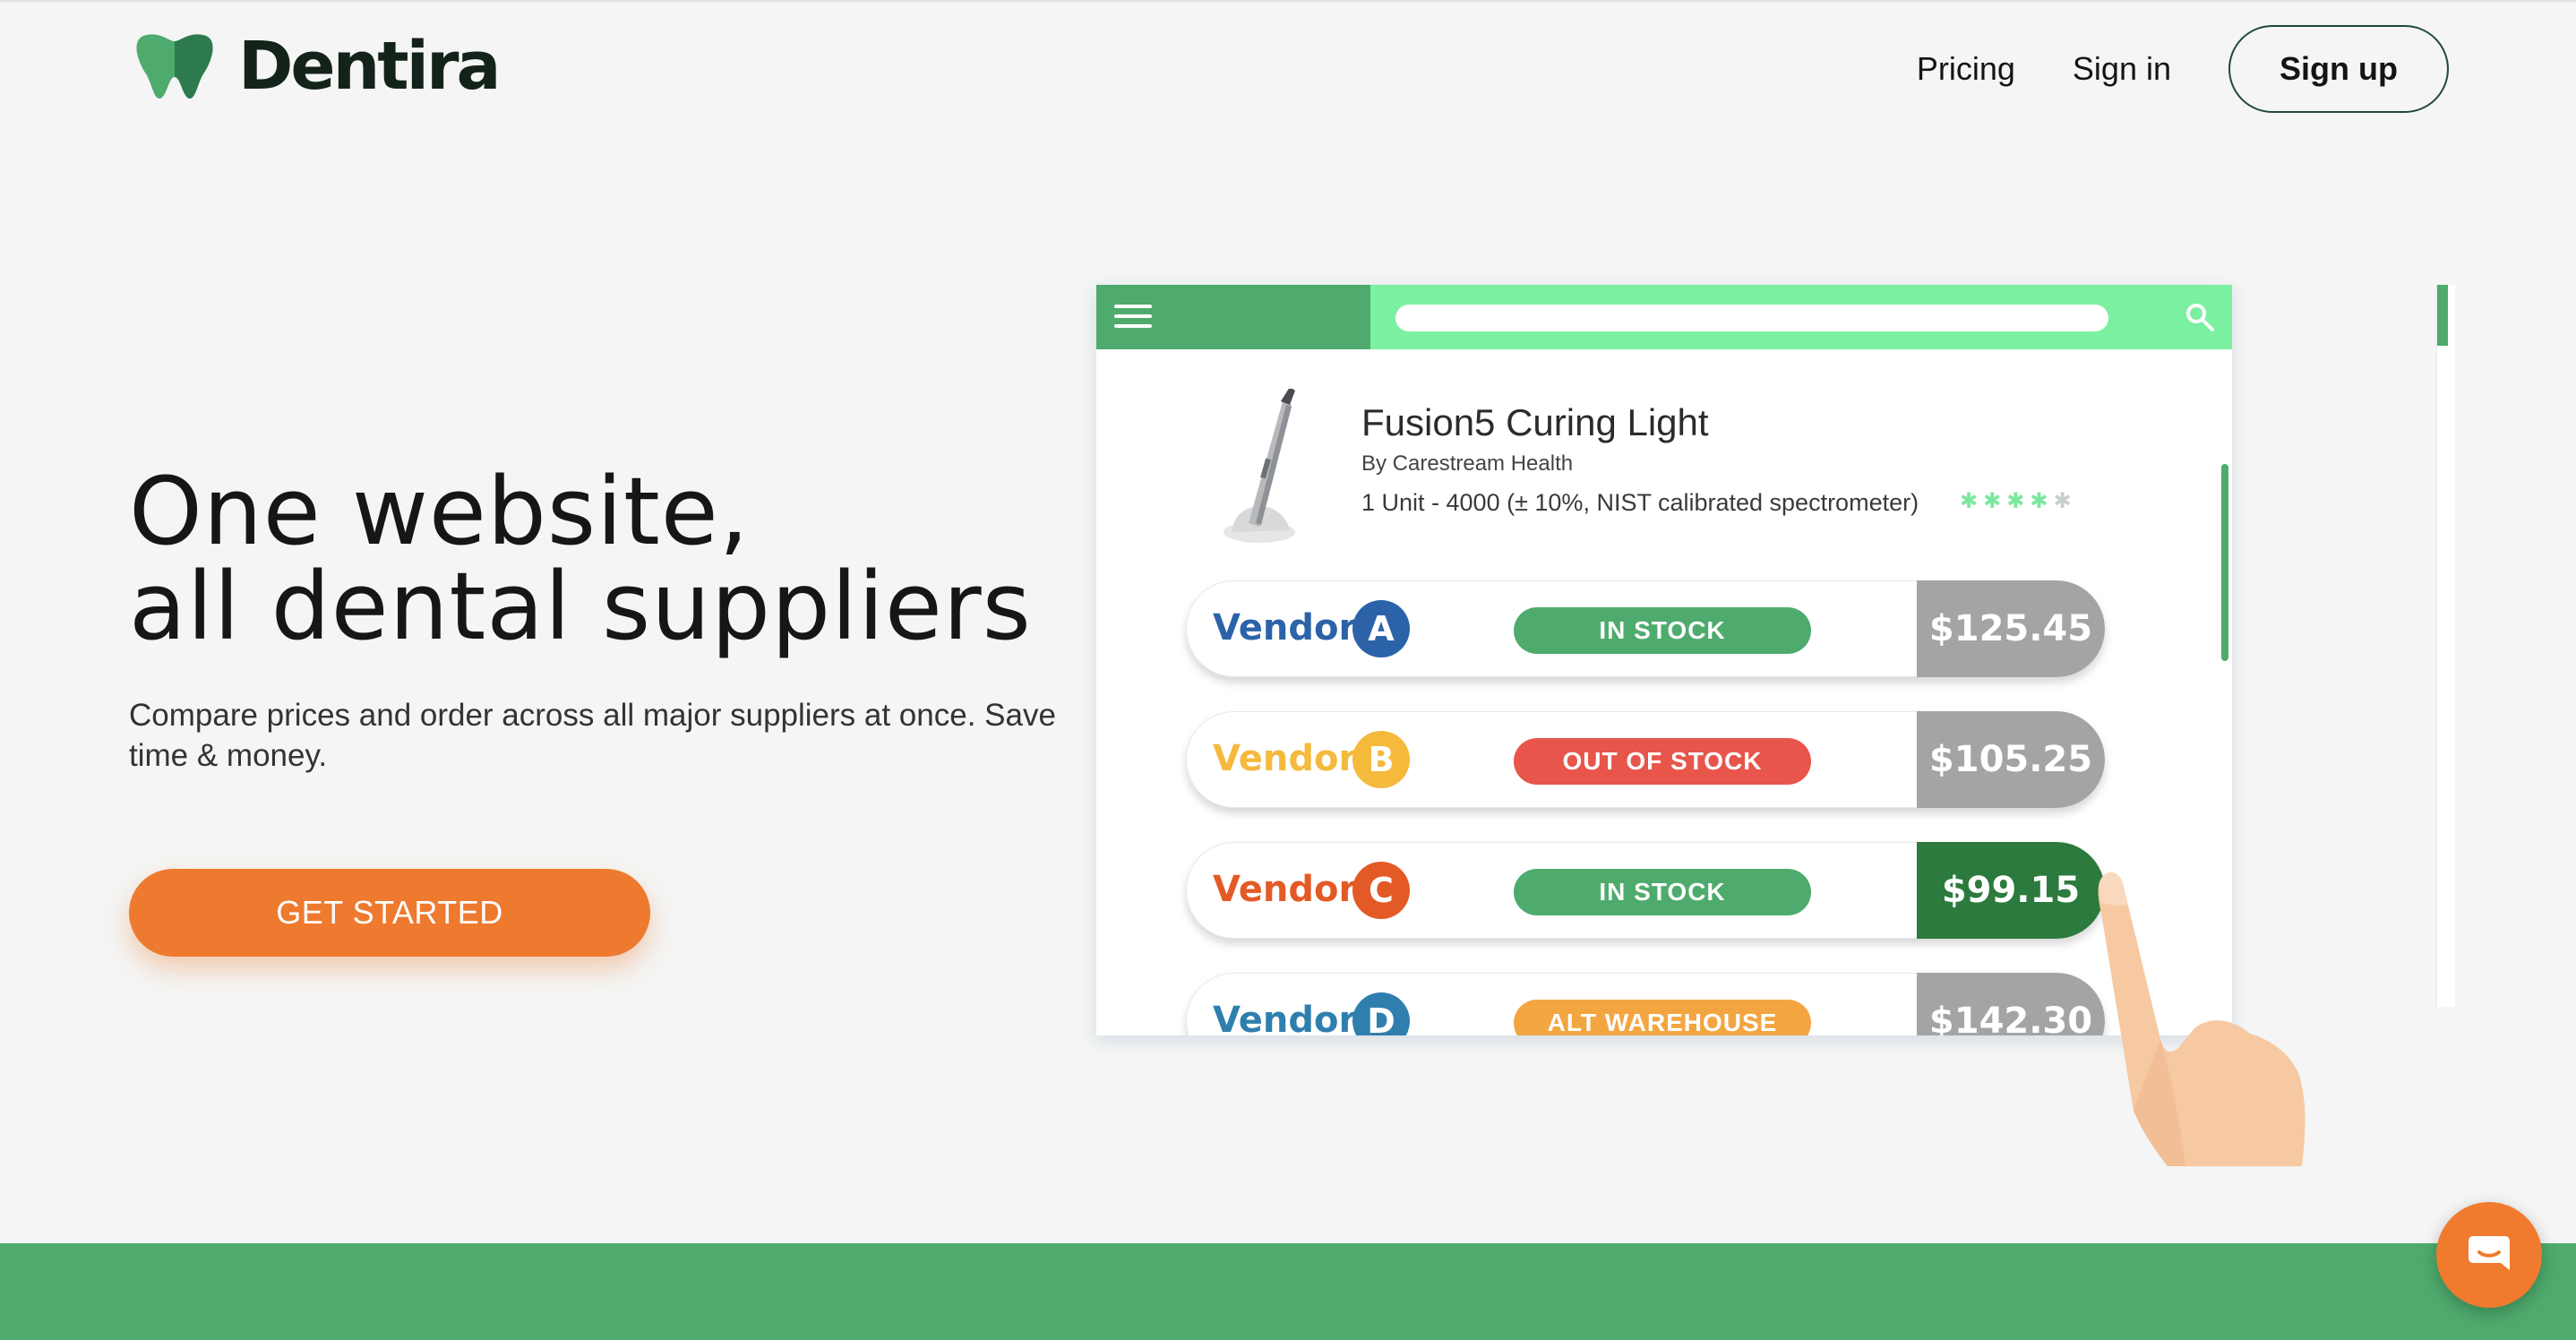 The height and width of the screenshot is (1340, 2576). I want to click on product-rating: ✱ ✱ ✱ ✱ ✱, so click(2016, 501).